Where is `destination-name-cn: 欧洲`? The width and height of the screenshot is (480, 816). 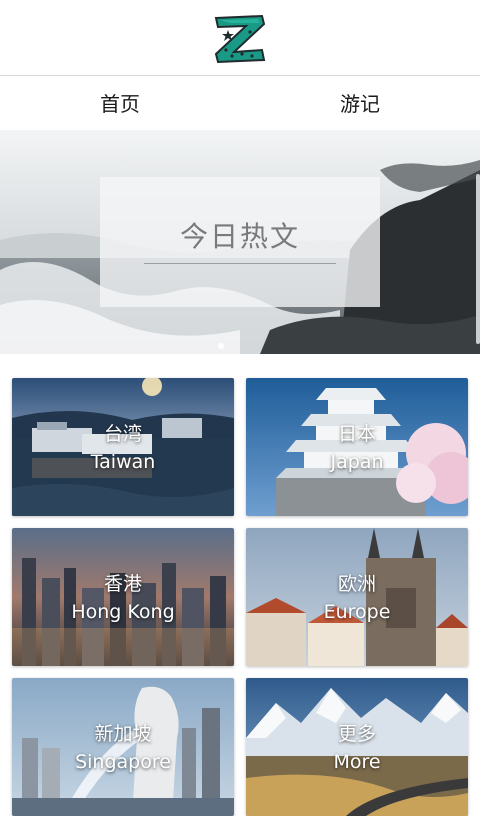
destination-name-cn: 欧洲 is located at coordinates (356, 584).